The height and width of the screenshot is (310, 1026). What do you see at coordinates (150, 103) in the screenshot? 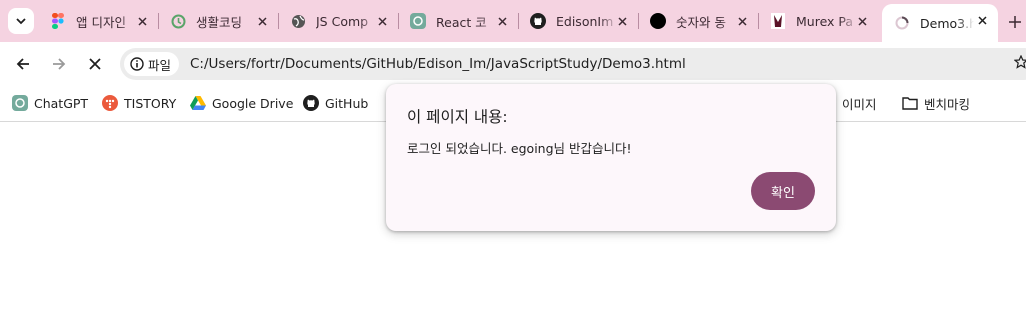
I see `bookmark-label: TISTORY` at bounding box center [150, 103].